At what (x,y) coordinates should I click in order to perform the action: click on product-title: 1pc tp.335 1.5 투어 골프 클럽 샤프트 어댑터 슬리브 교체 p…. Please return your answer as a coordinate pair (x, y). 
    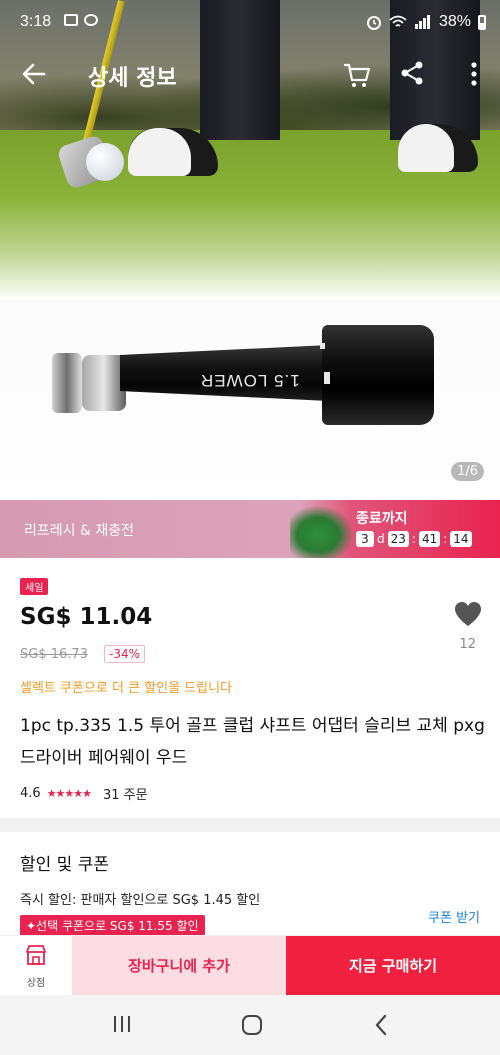
    Looking at the image, I should click on (252, 742).